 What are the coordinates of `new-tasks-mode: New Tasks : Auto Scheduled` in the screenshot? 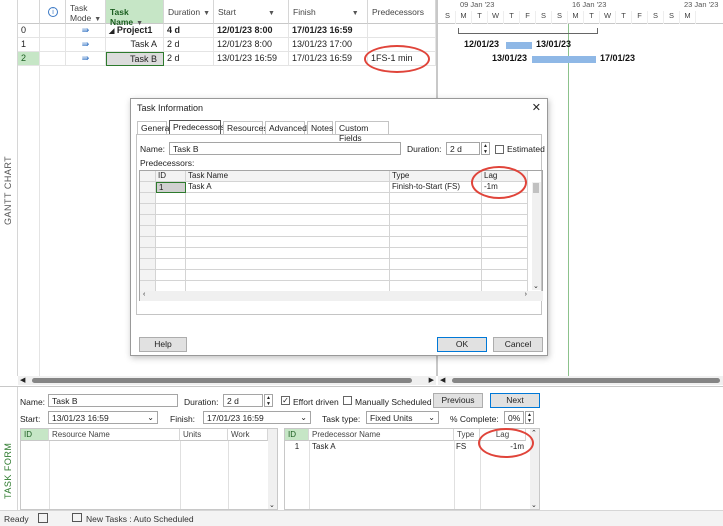 It's located at (140, 519).